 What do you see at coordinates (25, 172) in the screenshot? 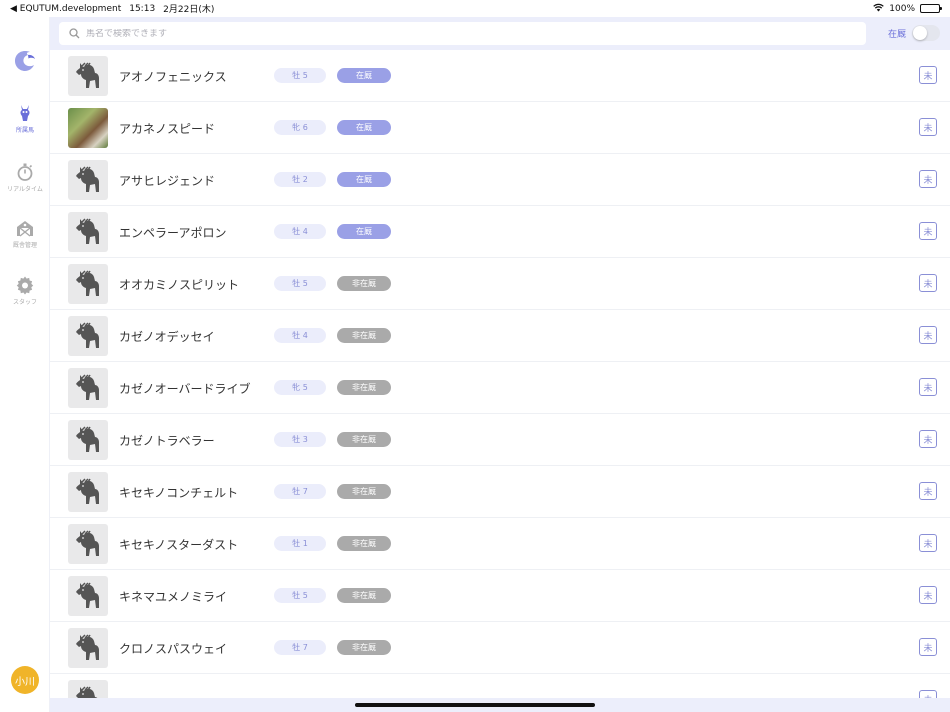
I see `stopwatch-icon` at bounding box center [25, 172].